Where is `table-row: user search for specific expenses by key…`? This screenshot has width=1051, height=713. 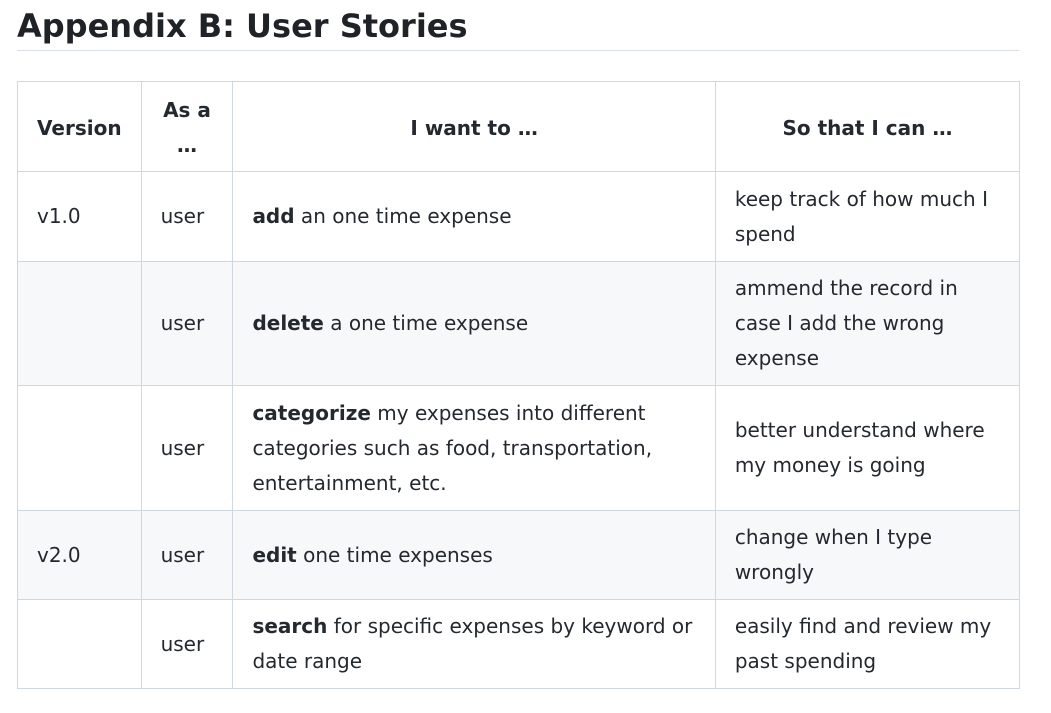
table-row: user search for specific expenses by key… is located at coordinates (519, 644).